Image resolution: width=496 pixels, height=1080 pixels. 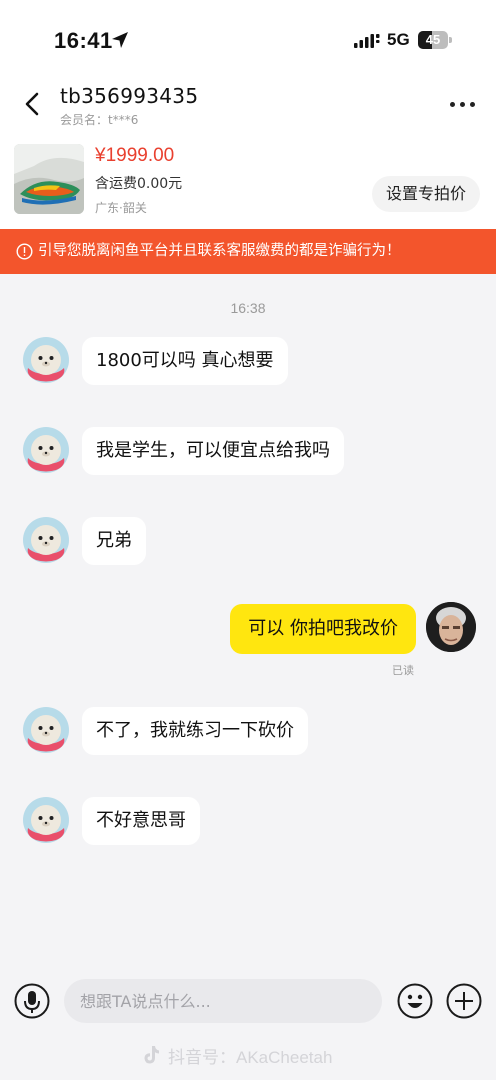 I want to click on location-arrow-icon, so click(x=120, y=40).